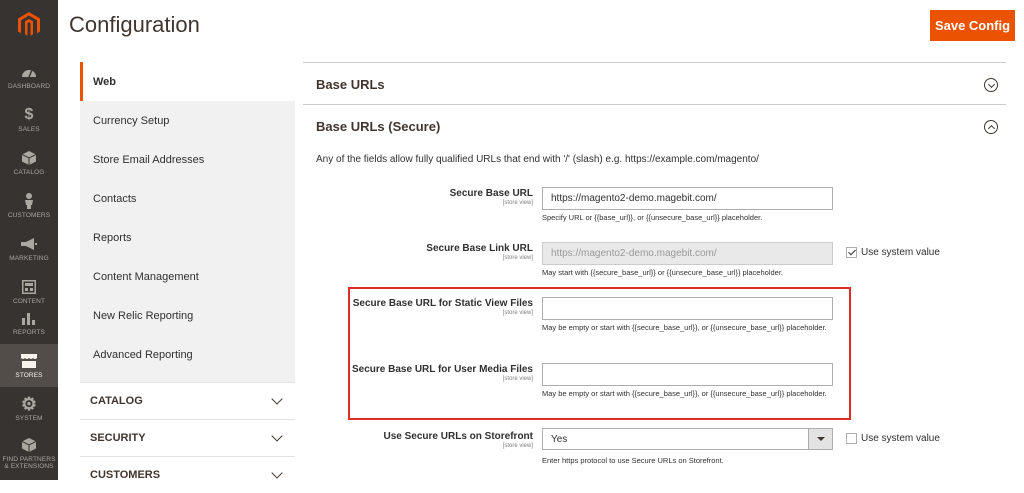 Image resolution: width=1024 pixels, height=493 pixels. What do you see at coordinates (479, 248) in the screenshot?
I see `secure-base-link-url-label: Secure Base Link URL` at bounding box center [479, 248].